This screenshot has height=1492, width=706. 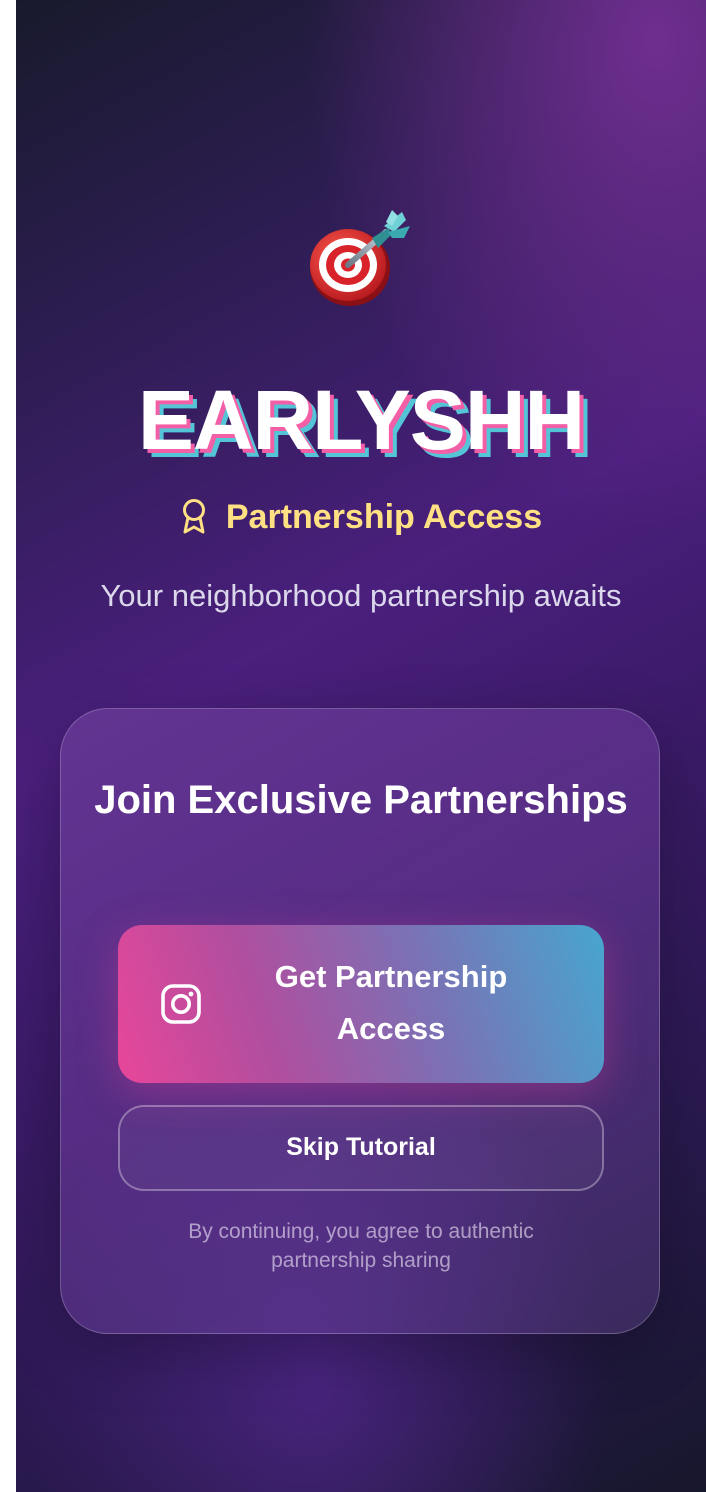 I want to click on dart-target-icon, so click(x=360, y=258).